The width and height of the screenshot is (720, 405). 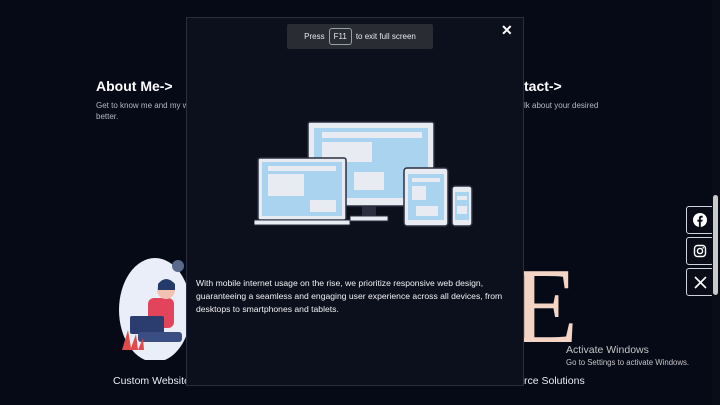 What do you see at coordinates (154, 309) in the screenshot?
I see `person-illustration` at bounding box center [154, 309].